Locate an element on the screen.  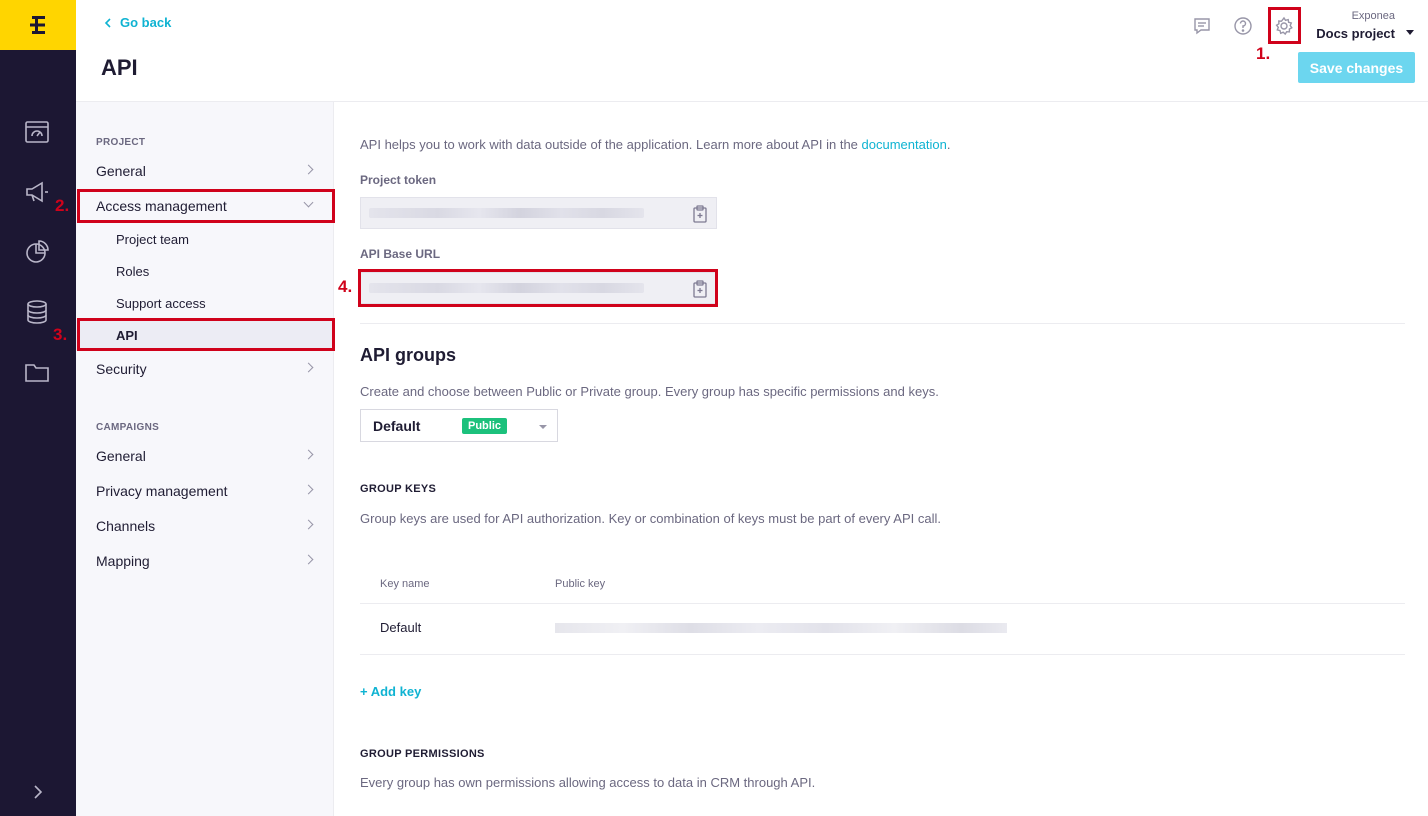
key-row-name: Default is located at coordinates (401, 627).